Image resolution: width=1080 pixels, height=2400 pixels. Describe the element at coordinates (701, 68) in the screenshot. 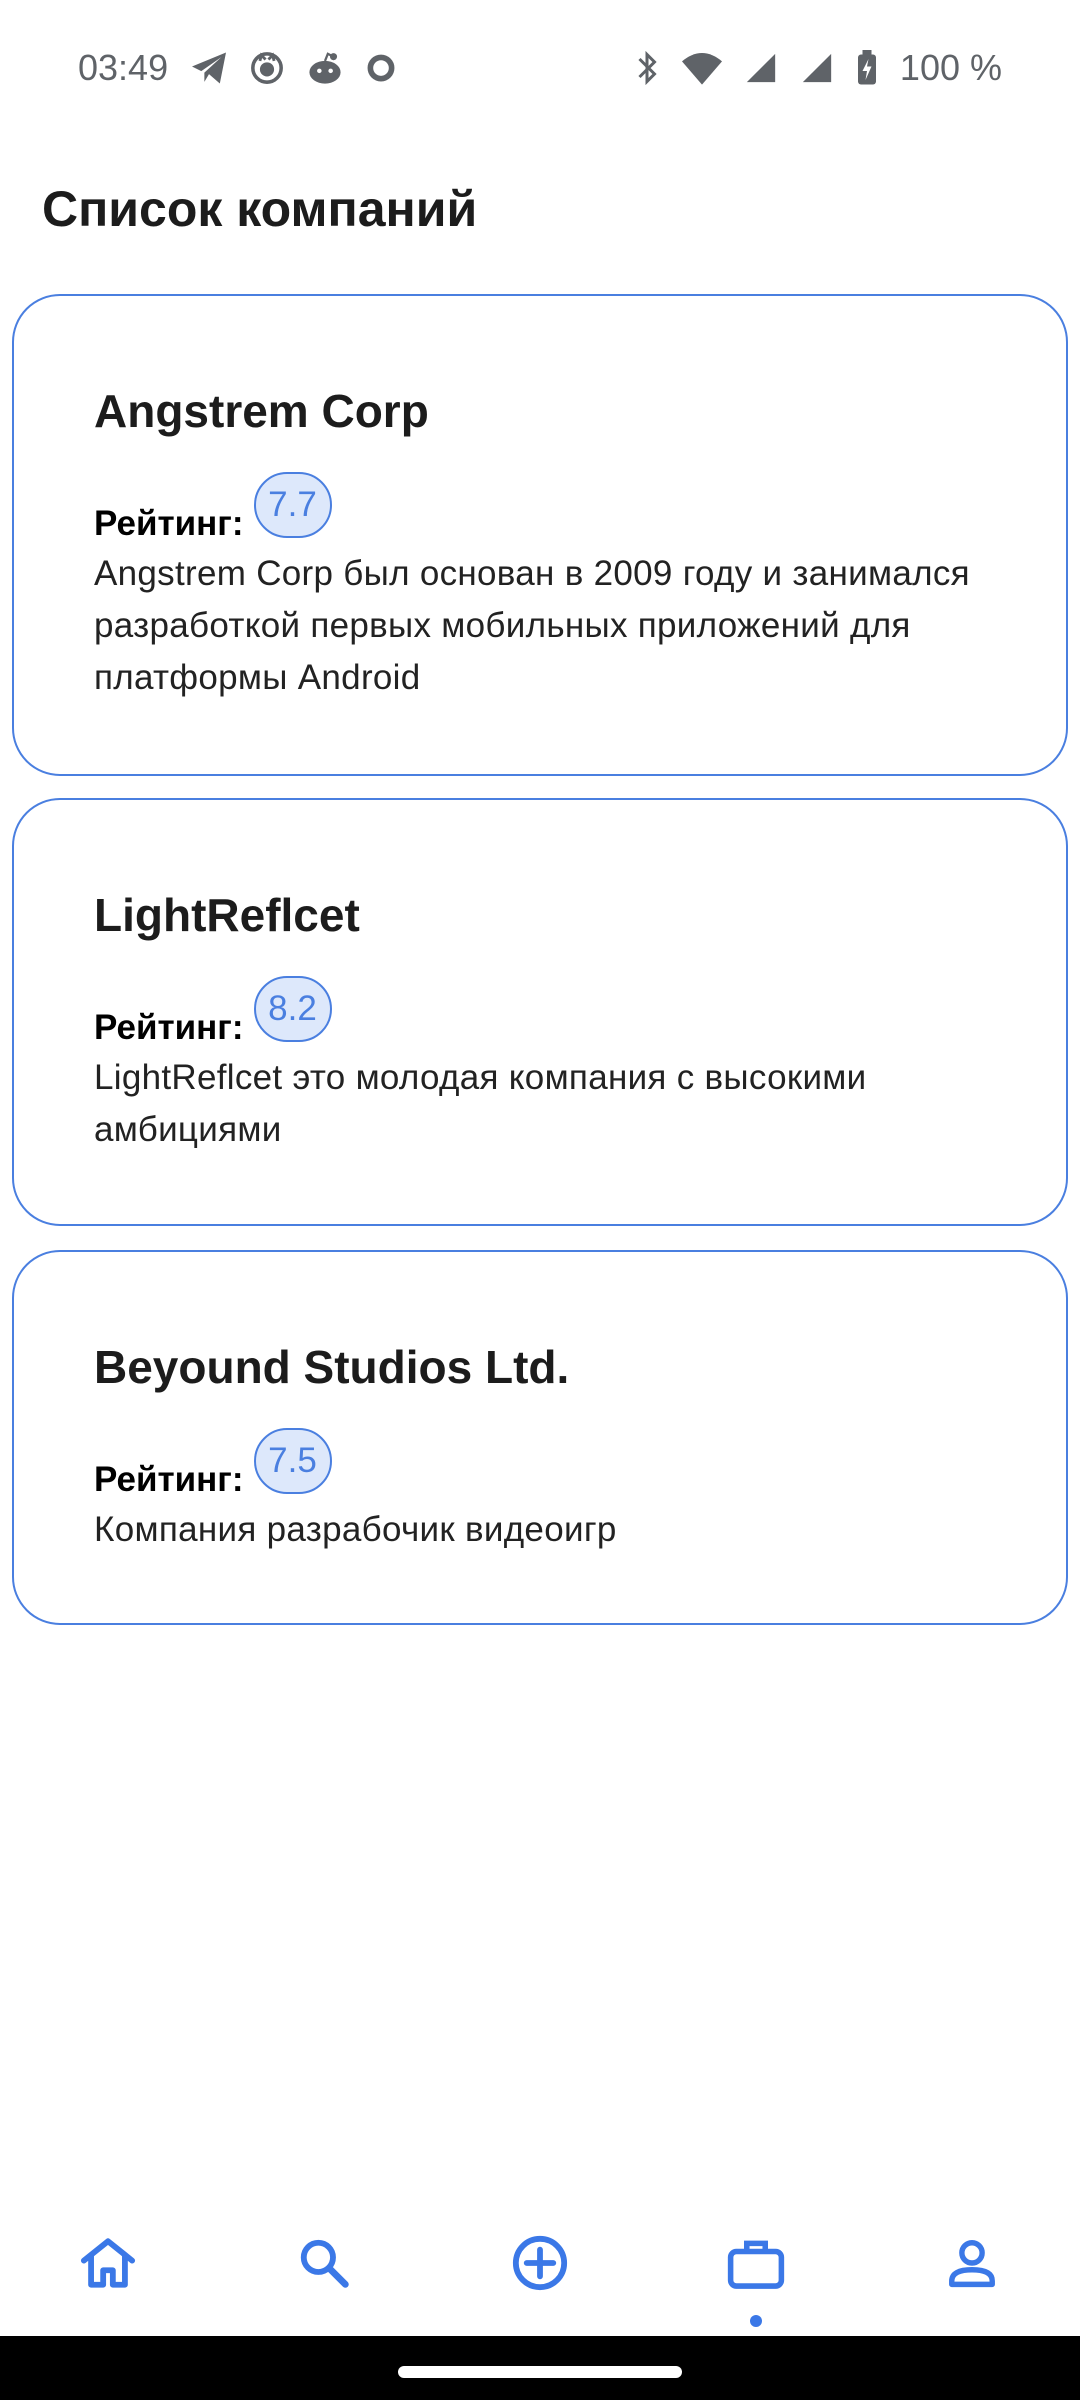

I see `wifi-icon` at that location.